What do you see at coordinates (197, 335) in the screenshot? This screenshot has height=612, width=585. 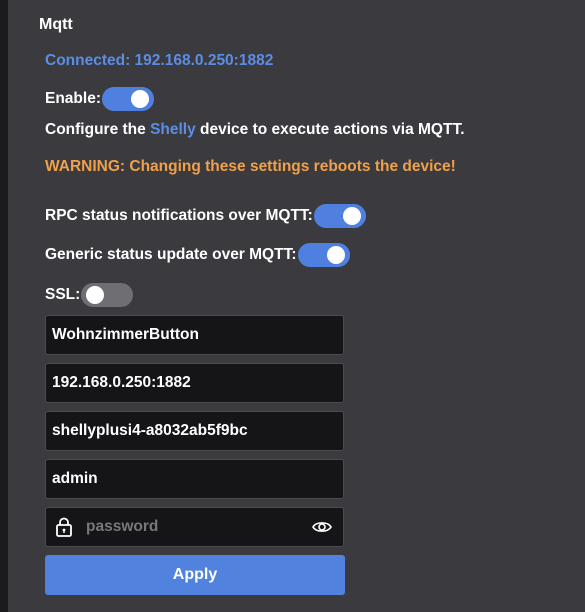 I see `client-id-input` at bounding box center [197, 335].